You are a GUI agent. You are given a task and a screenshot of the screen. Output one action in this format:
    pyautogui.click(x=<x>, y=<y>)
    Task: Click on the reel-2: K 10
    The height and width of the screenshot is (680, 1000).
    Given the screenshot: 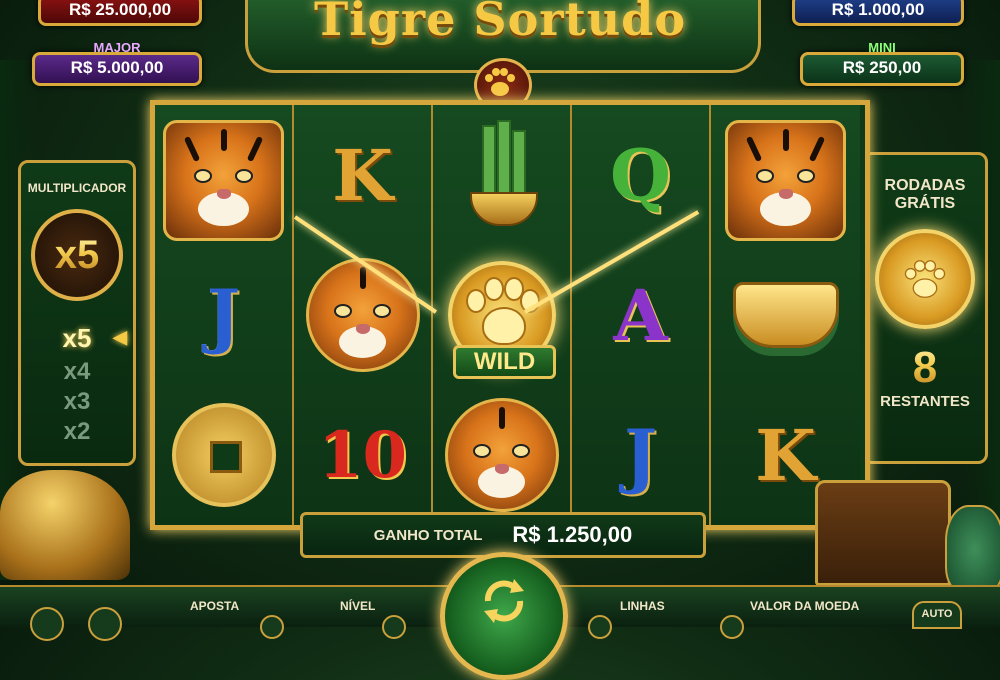 What is the action you would take?
    pyautogui.click(x=363, y=315)
    